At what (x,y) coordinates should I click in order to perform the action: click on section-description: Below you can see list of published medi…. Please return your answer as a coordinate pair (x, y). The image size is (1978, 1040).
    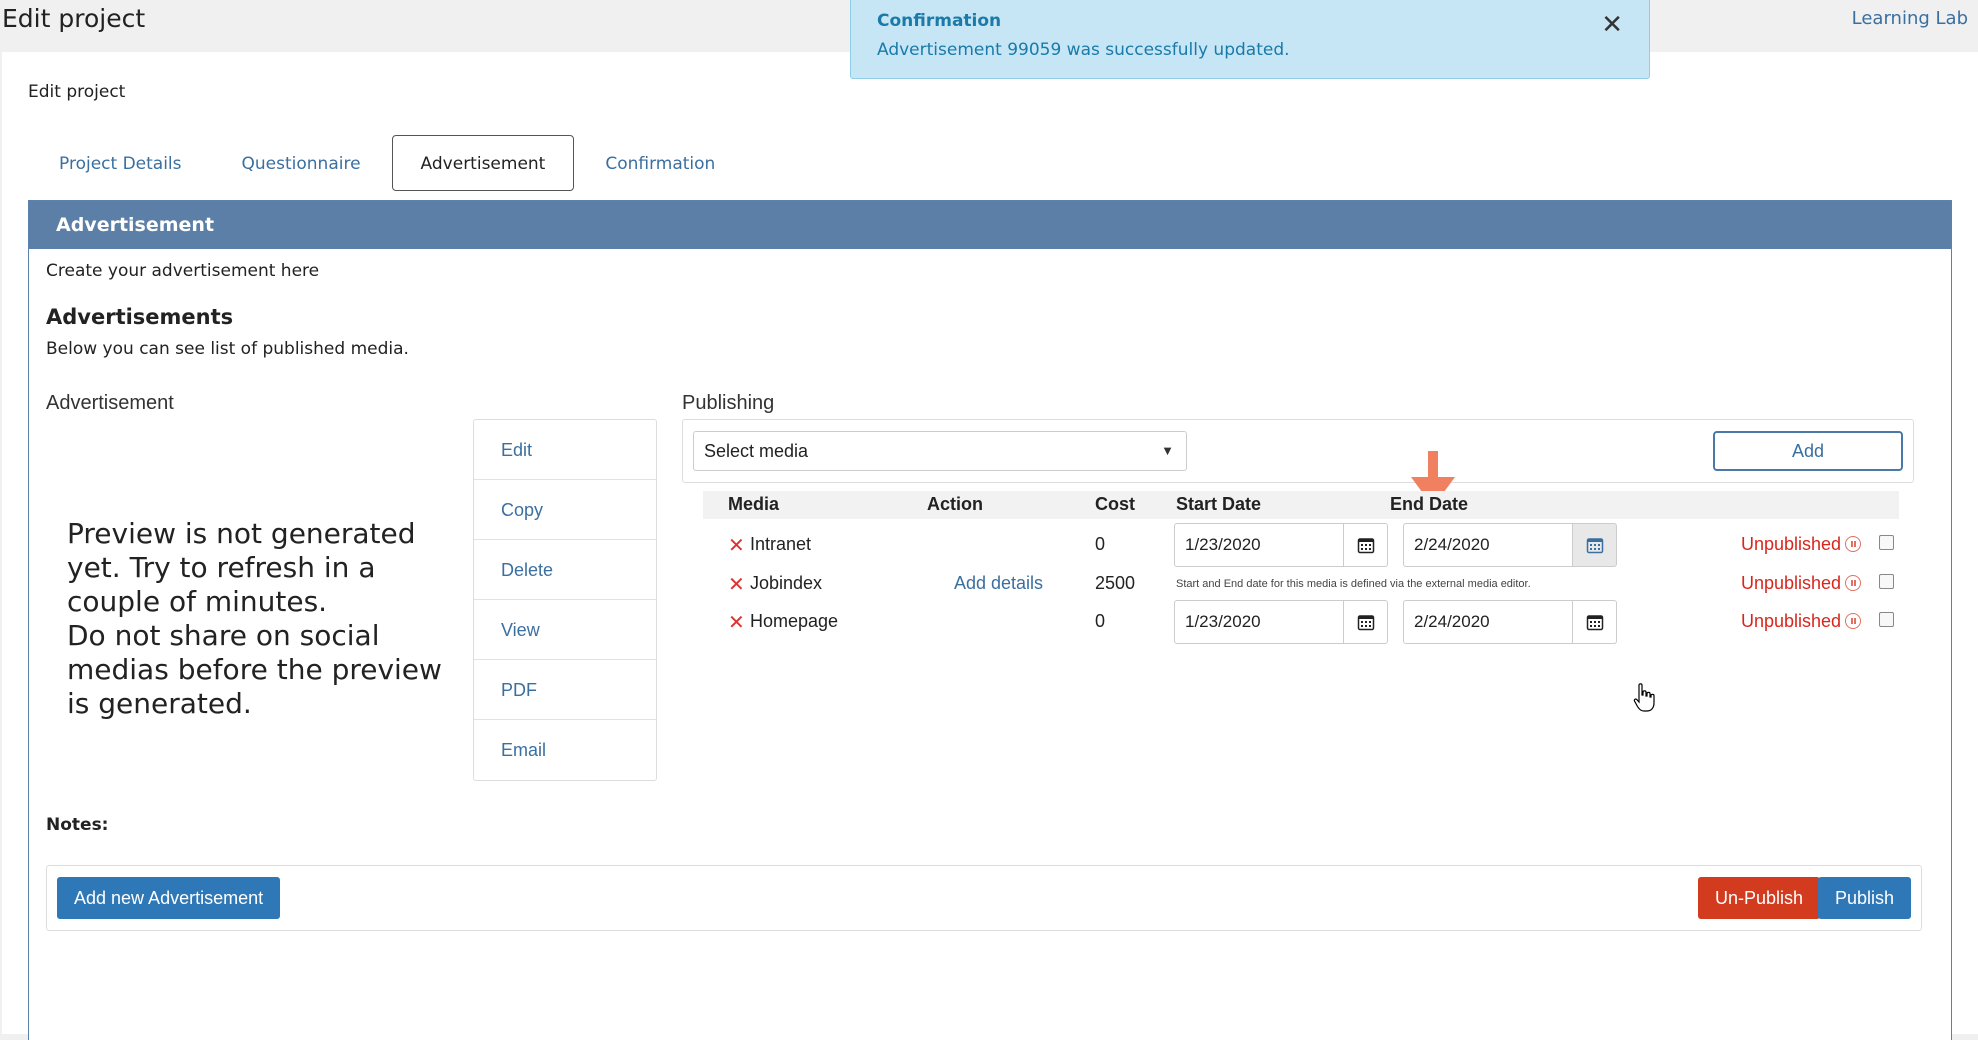
    Looking at the image, I should click on (227, 349).